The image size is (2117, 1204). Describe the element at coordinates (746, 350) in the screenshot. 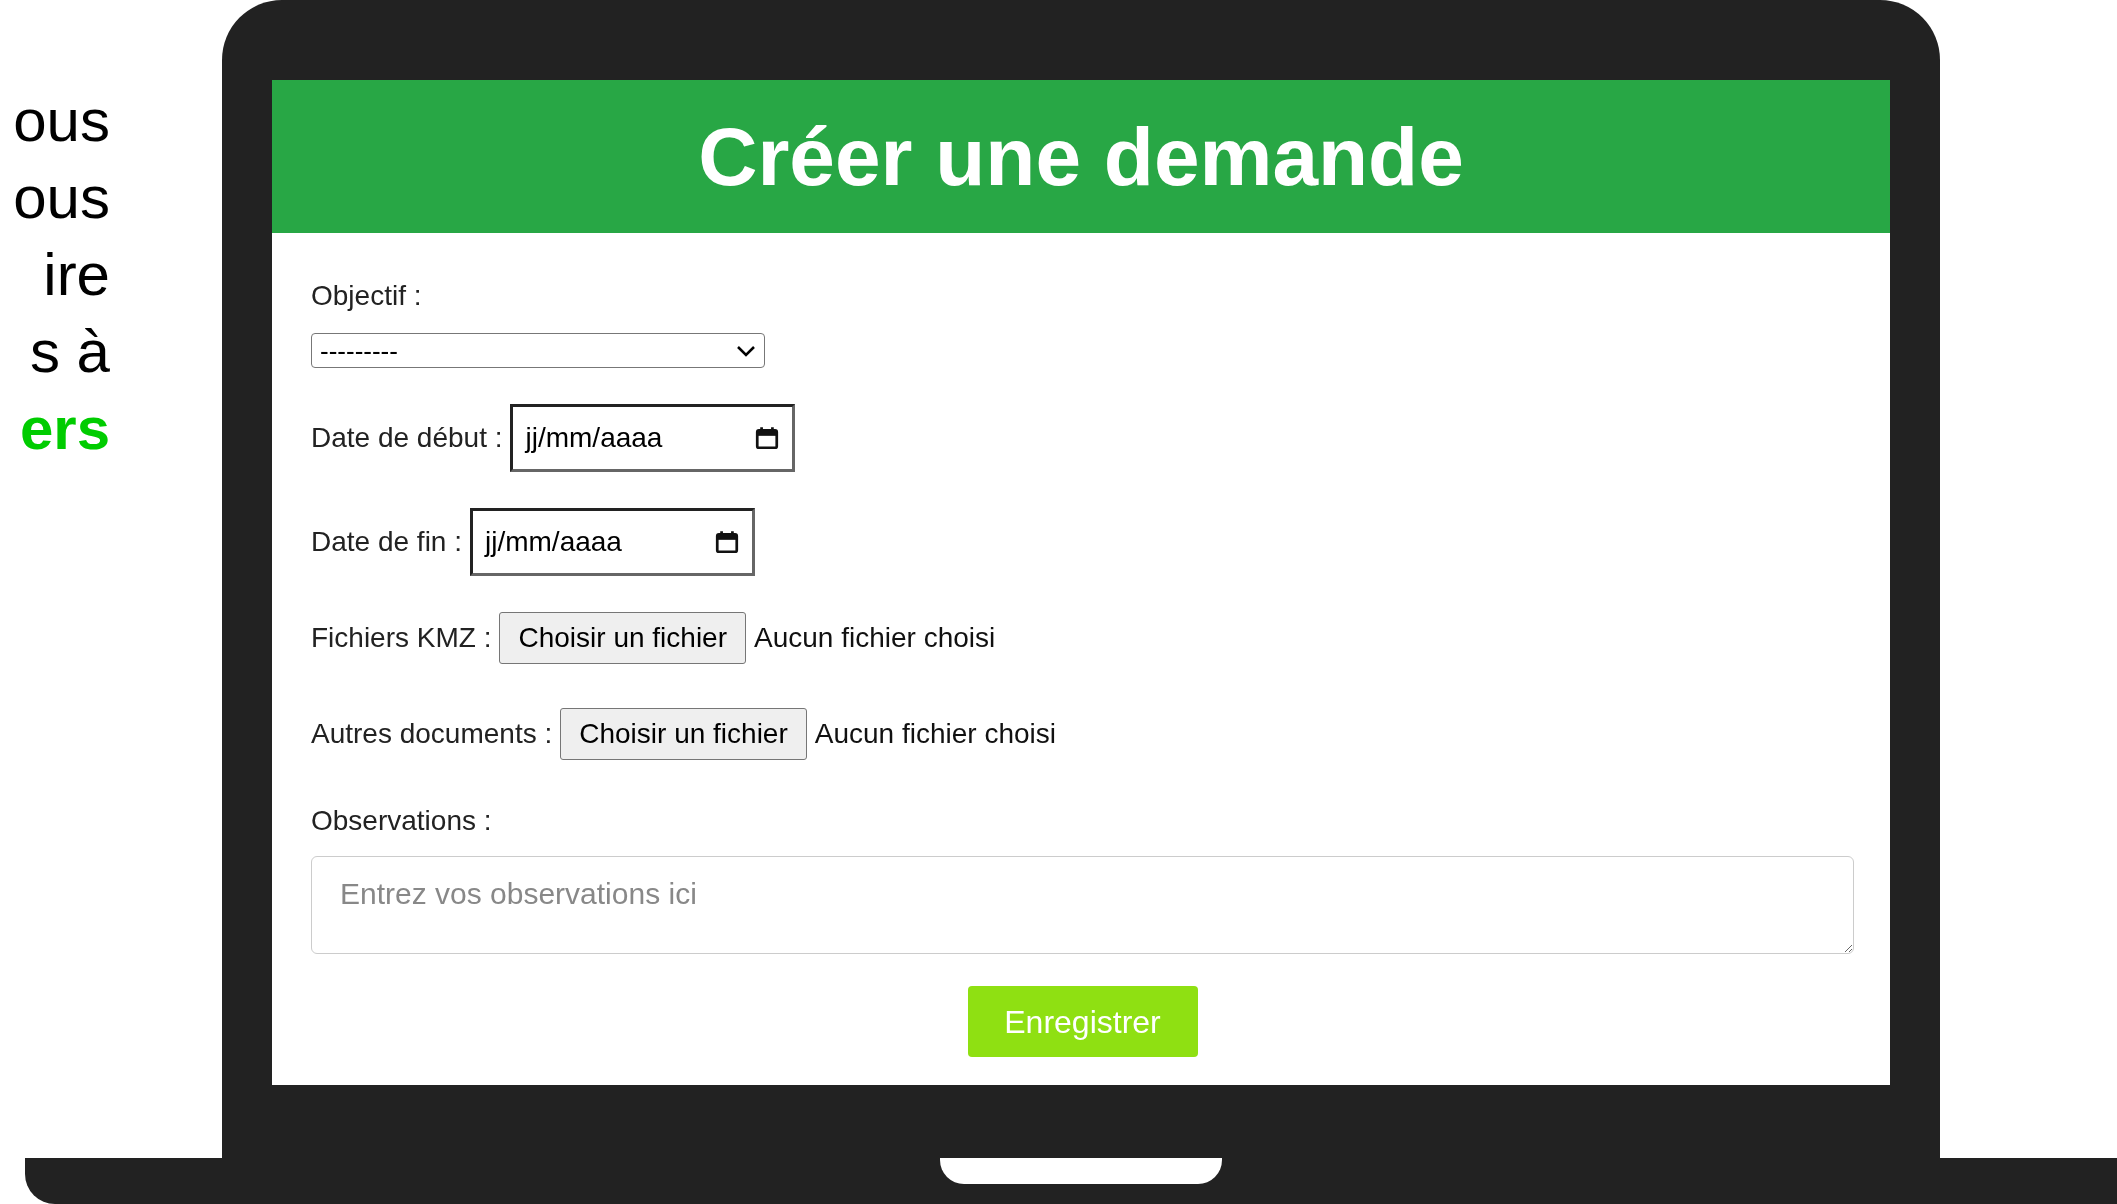

I see `chevron-down-icon` at that location.